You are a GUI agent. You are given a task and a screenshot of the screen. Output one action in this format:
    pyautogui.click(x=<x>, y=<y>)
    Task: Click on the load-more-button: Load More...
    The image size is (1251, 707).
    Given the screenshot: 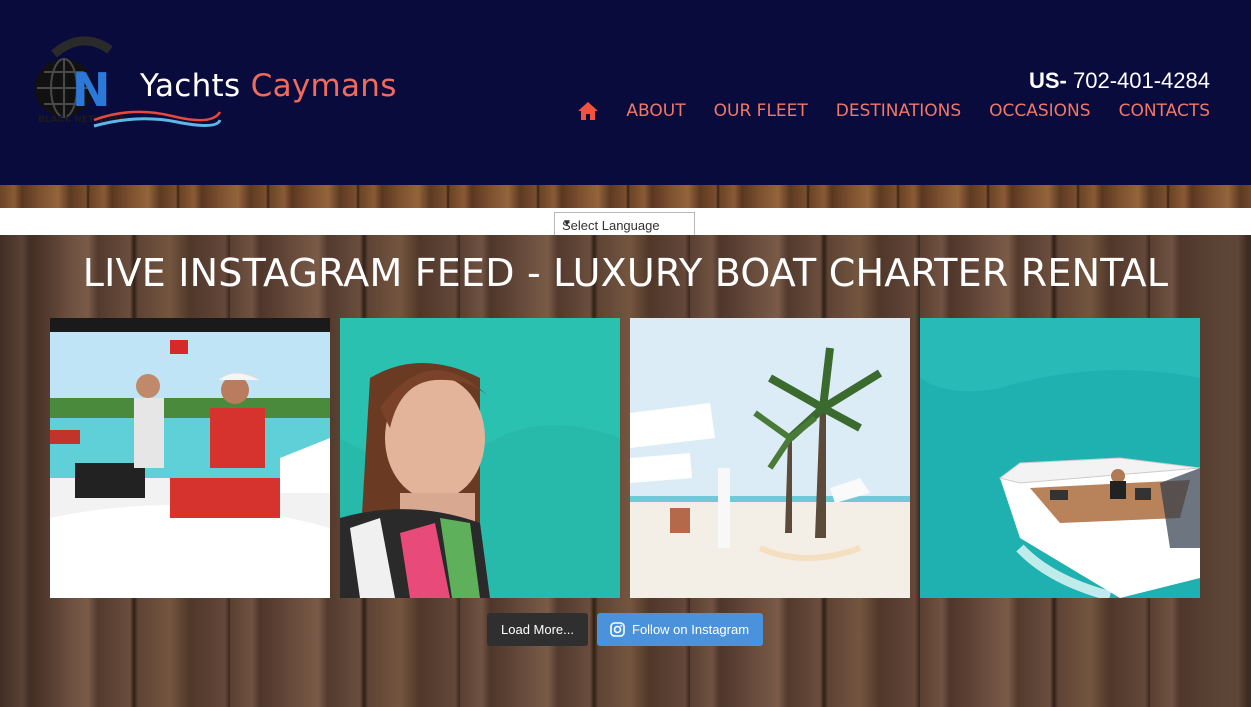 What is the action you would take?
    pyautogui.click(x=537, y=629)
    